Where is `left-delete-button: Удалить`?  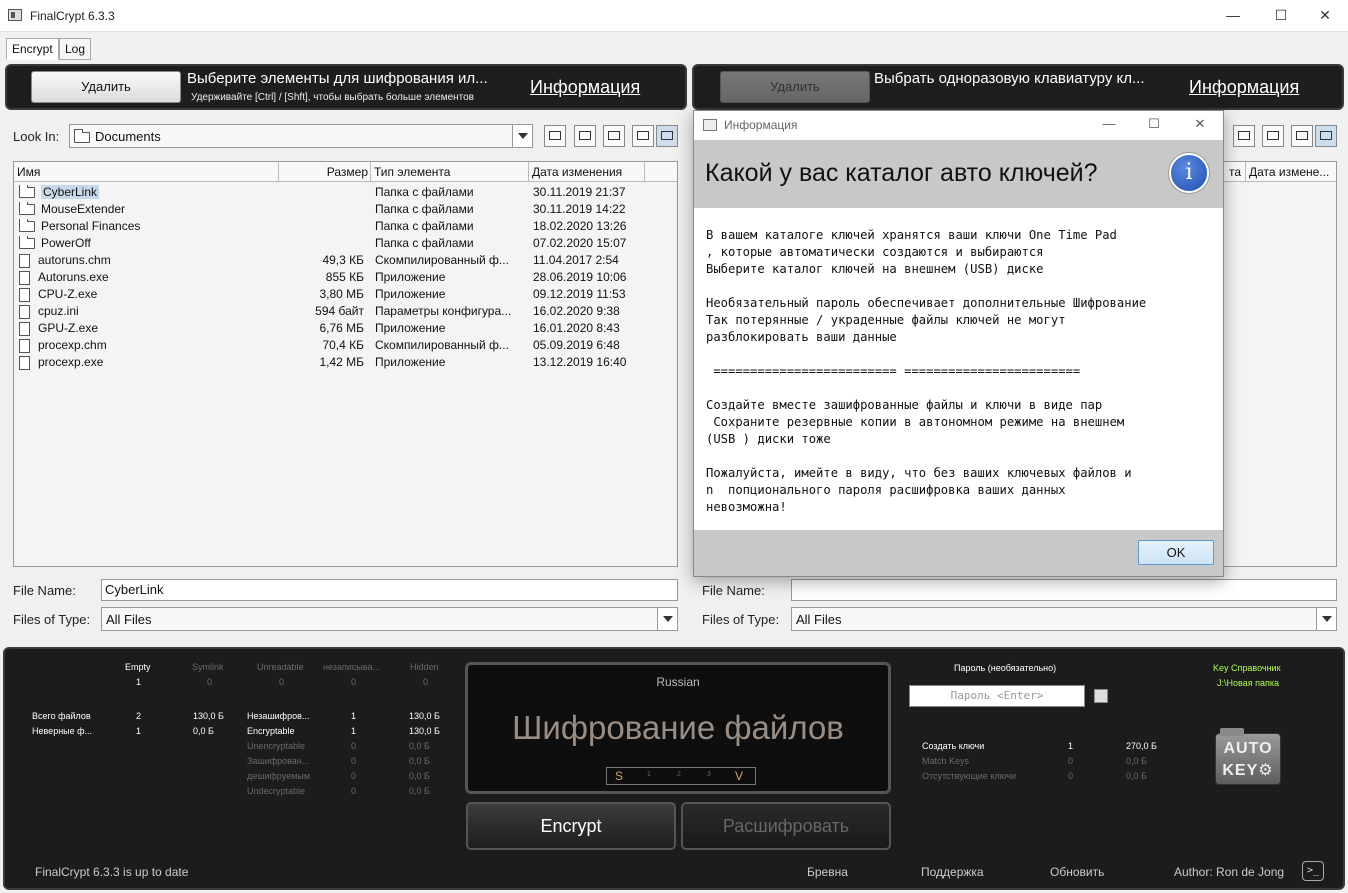
left-delete-button: Удалить is located at coordinates (106, 87).